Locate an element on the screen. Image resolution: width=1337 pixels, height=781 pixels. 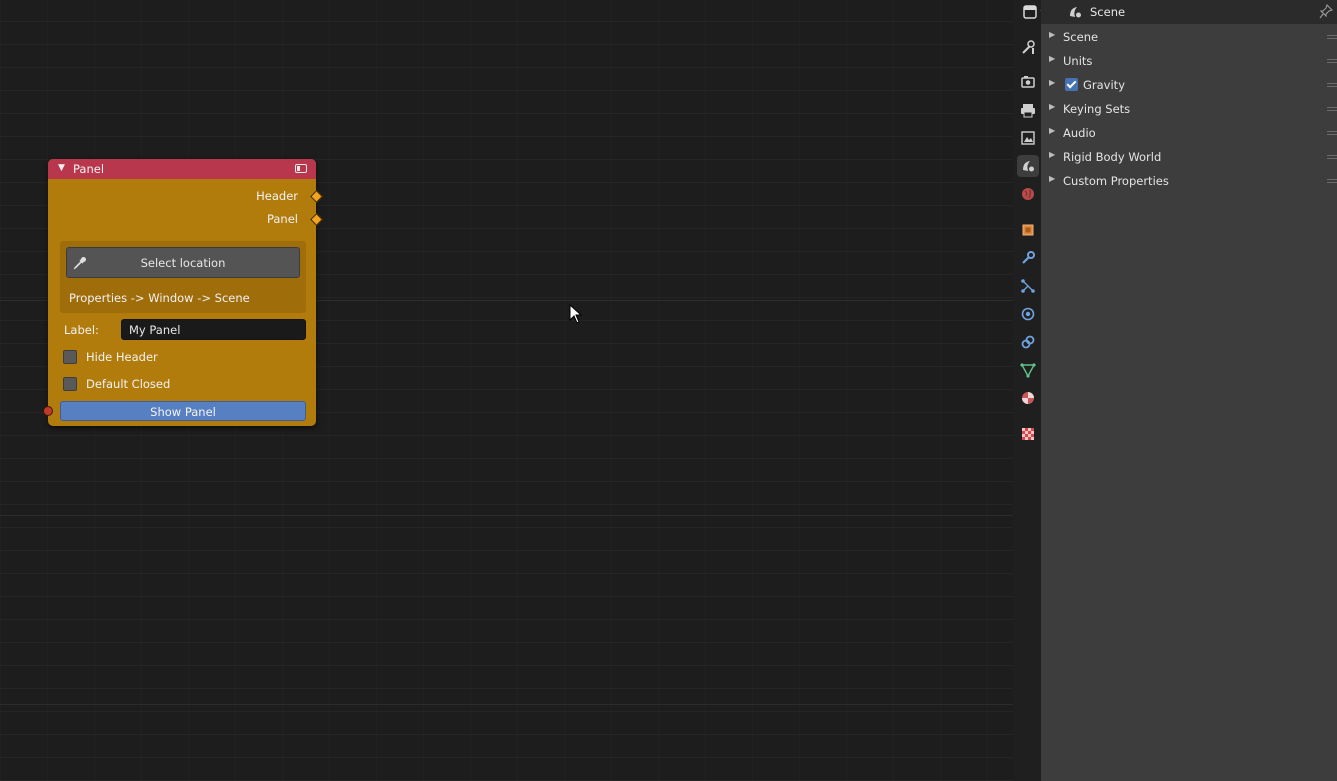
gravity-checkbox is located at coordinates (1071, 84).